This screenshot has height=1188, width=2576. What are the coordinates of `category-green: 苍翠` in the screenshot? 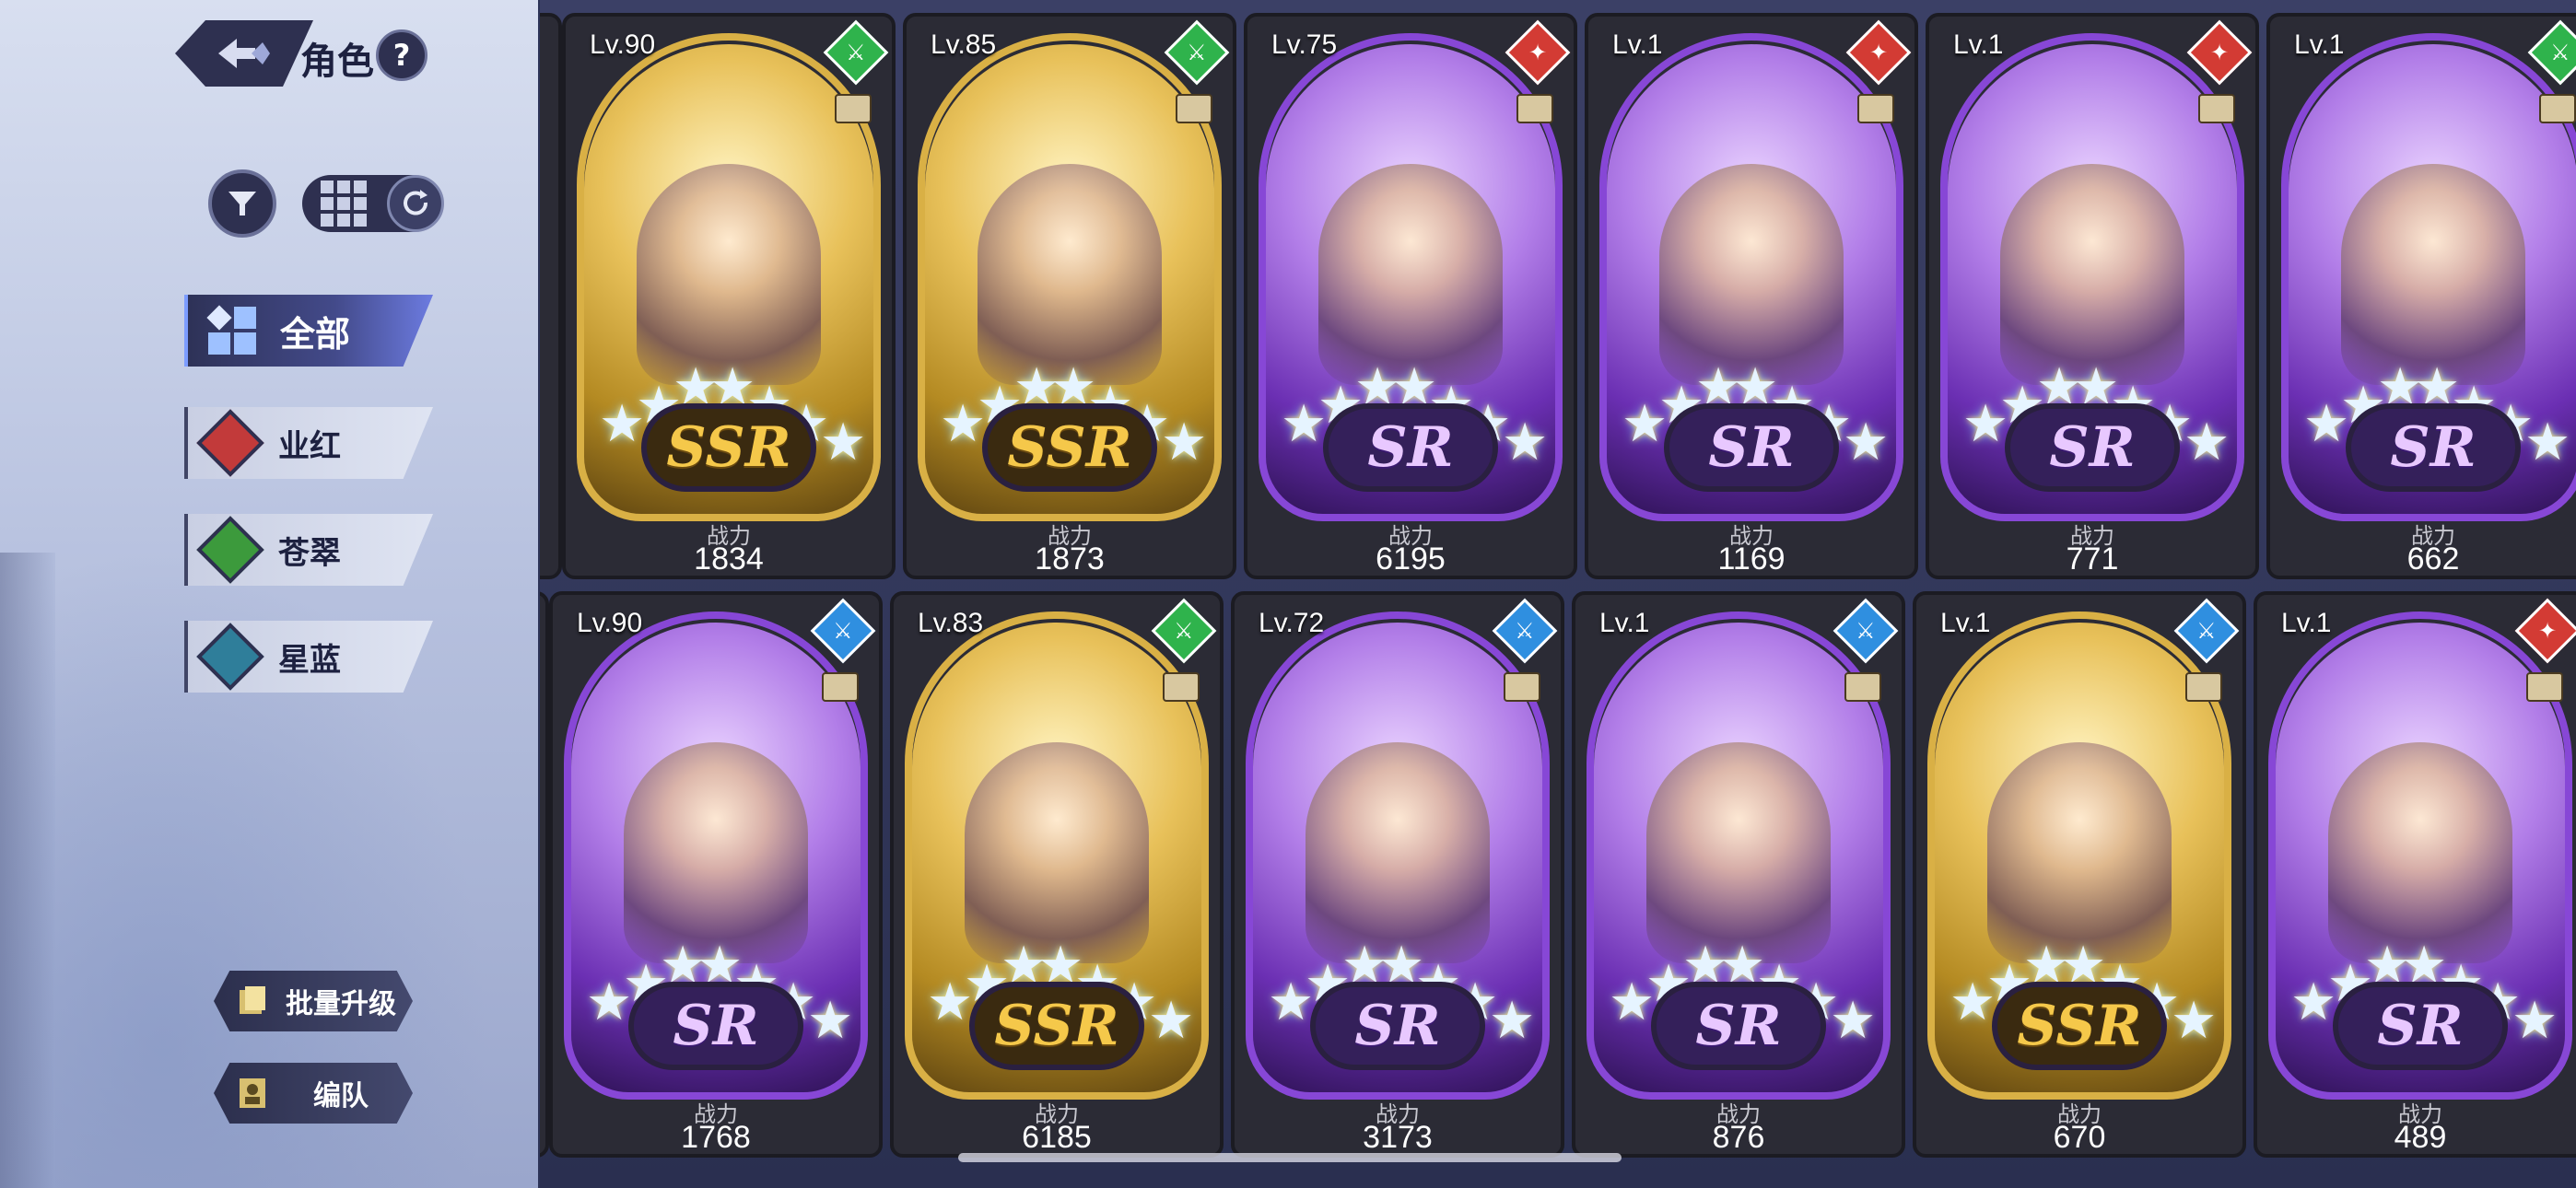 It's located at (308, 550).